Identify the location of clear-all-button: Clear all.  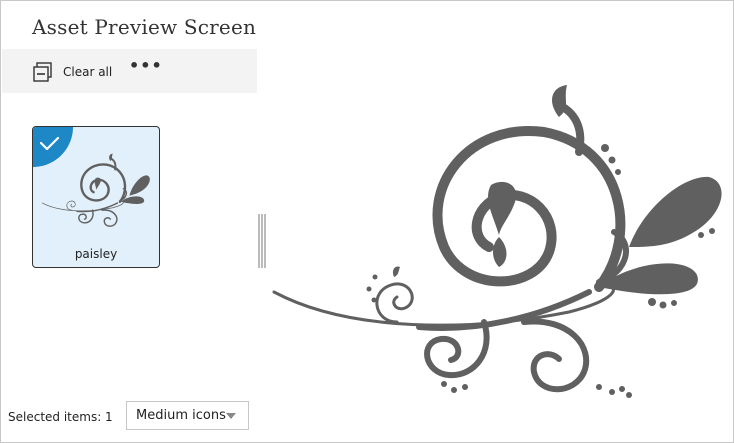
(72, 72).